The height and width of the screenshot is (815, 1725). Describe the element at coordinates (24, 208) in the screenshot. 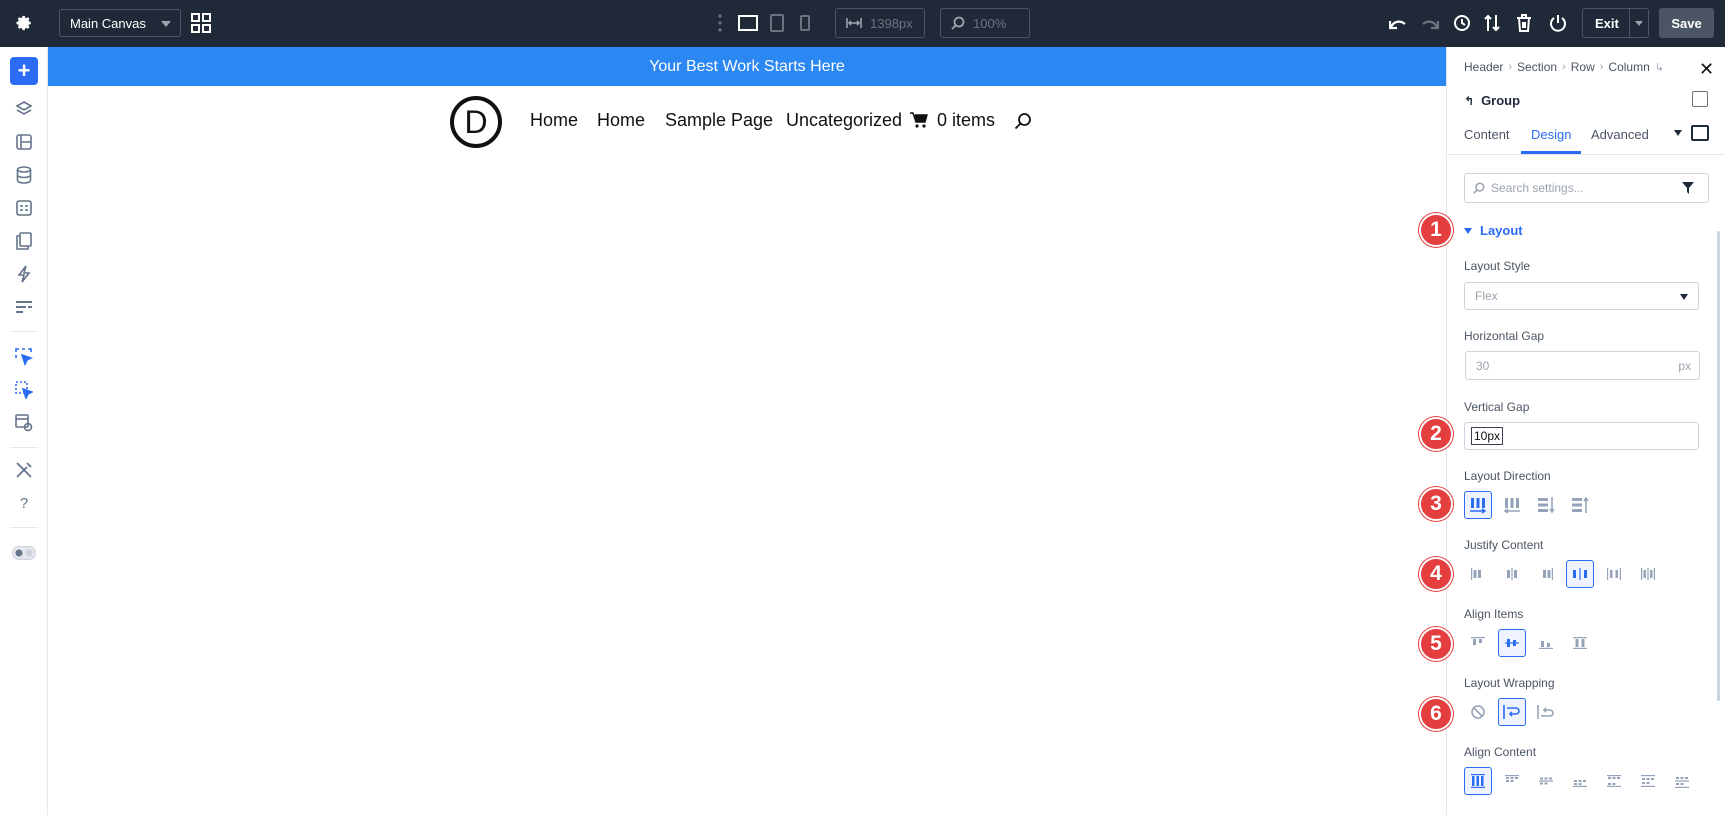

I see `form-icon` at that location.